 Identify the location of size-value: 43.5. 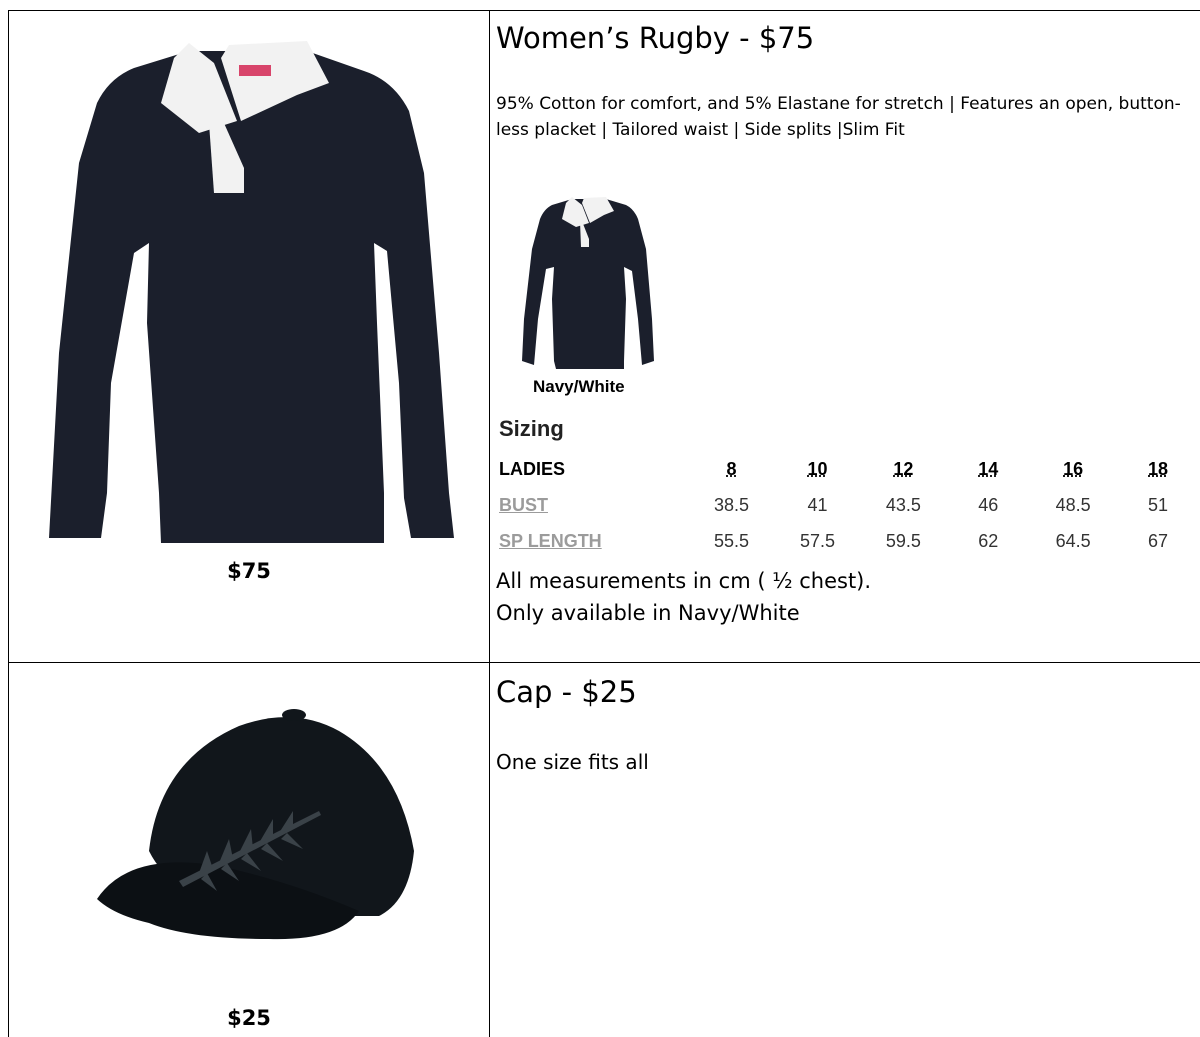
(903, 504).